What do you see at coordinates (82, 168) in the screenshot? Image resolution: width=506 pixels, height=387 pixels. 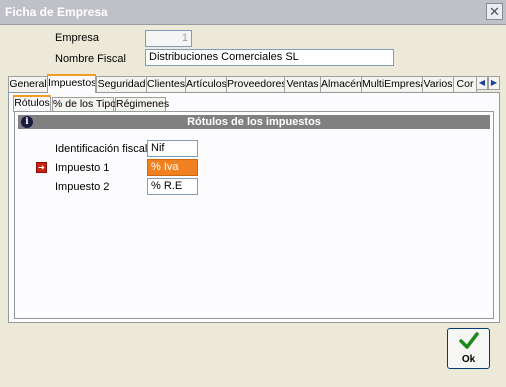 I see `impuesto-1-label: Impuesto 1` at bounding box center [82, 168].